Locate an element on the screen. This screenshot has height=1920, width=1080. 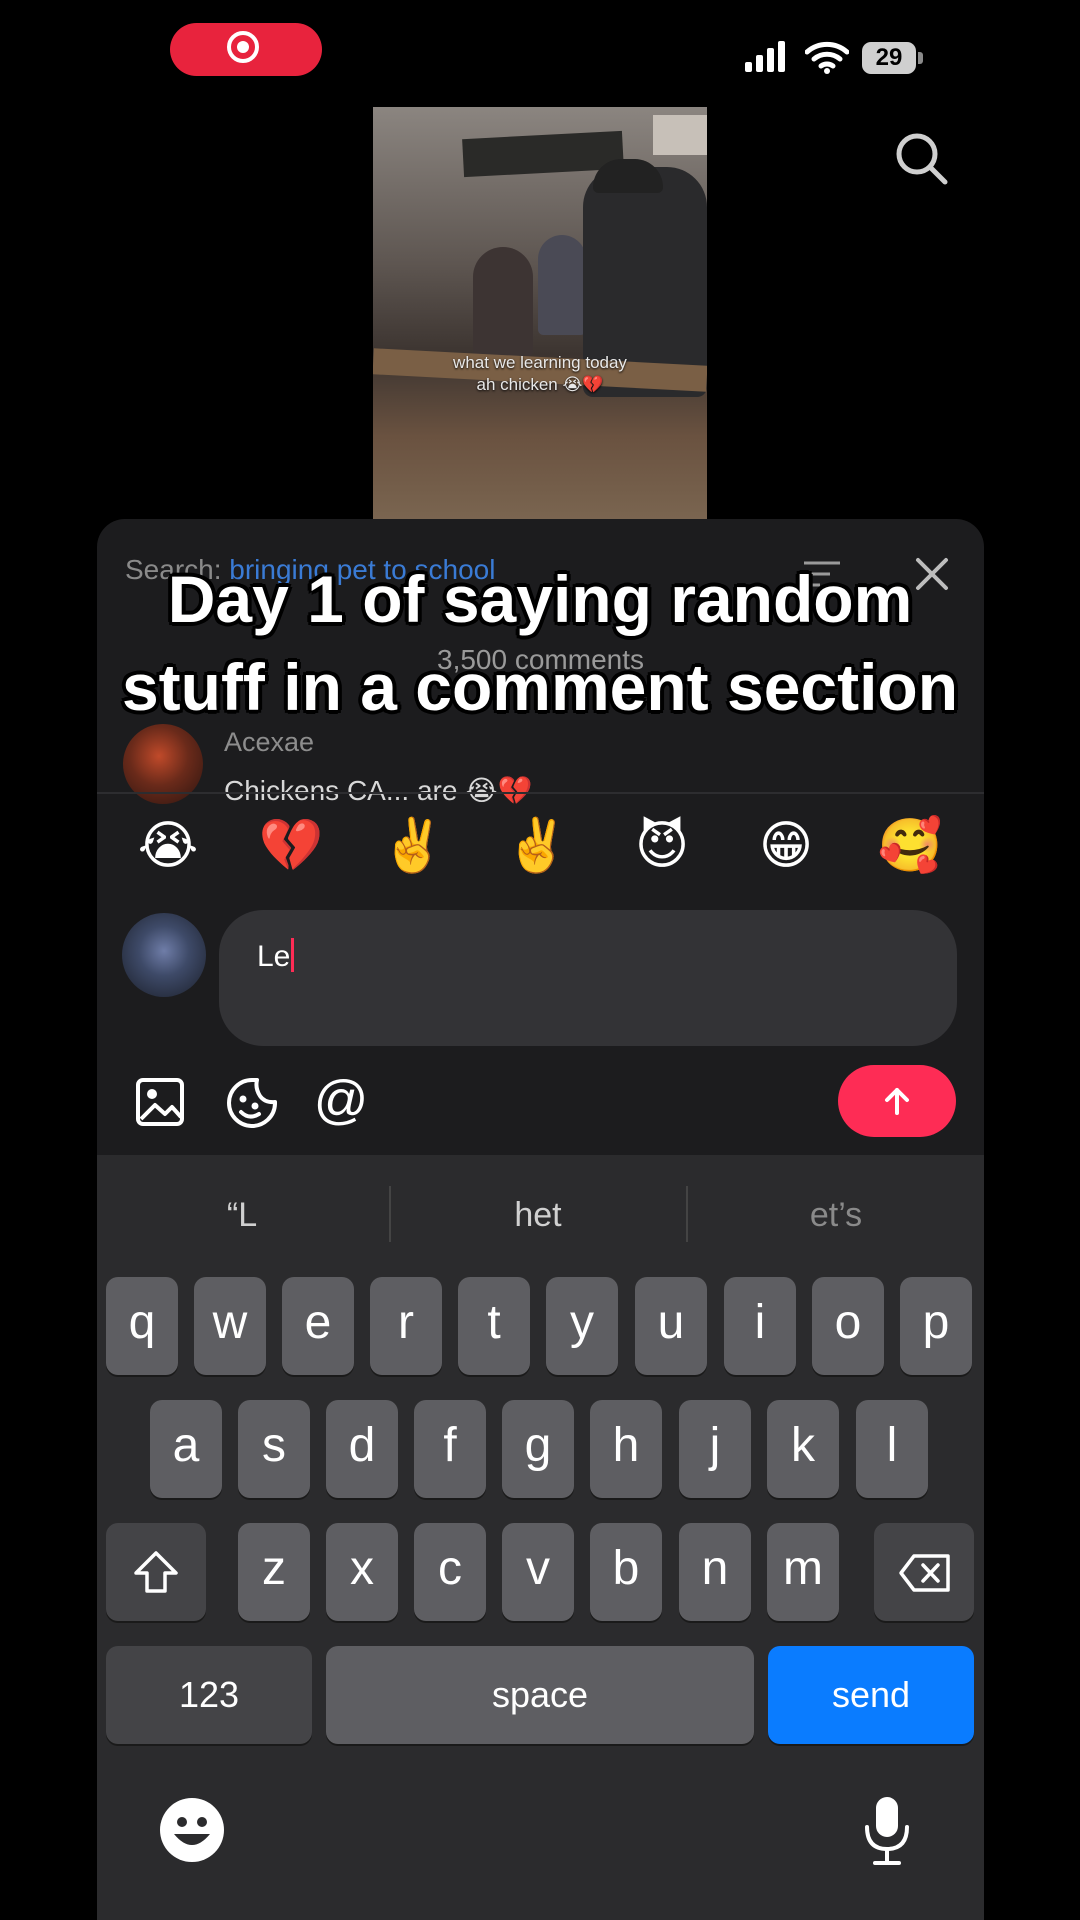
key-d: d is located at coordinates (362, 1449).